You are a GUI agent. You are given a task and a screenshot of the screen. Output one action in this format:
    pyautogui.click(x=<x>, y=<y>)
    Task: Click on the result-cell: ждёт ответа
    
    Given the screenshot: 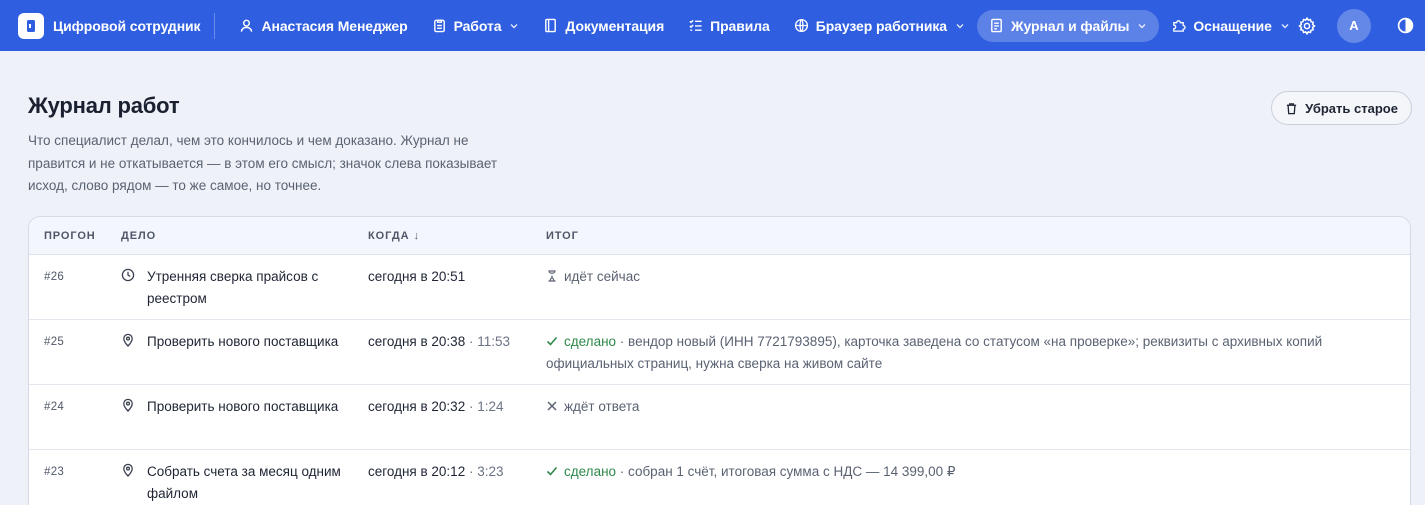 What is the action you would take?
    pyautogui.click(x=956, y=407)
    